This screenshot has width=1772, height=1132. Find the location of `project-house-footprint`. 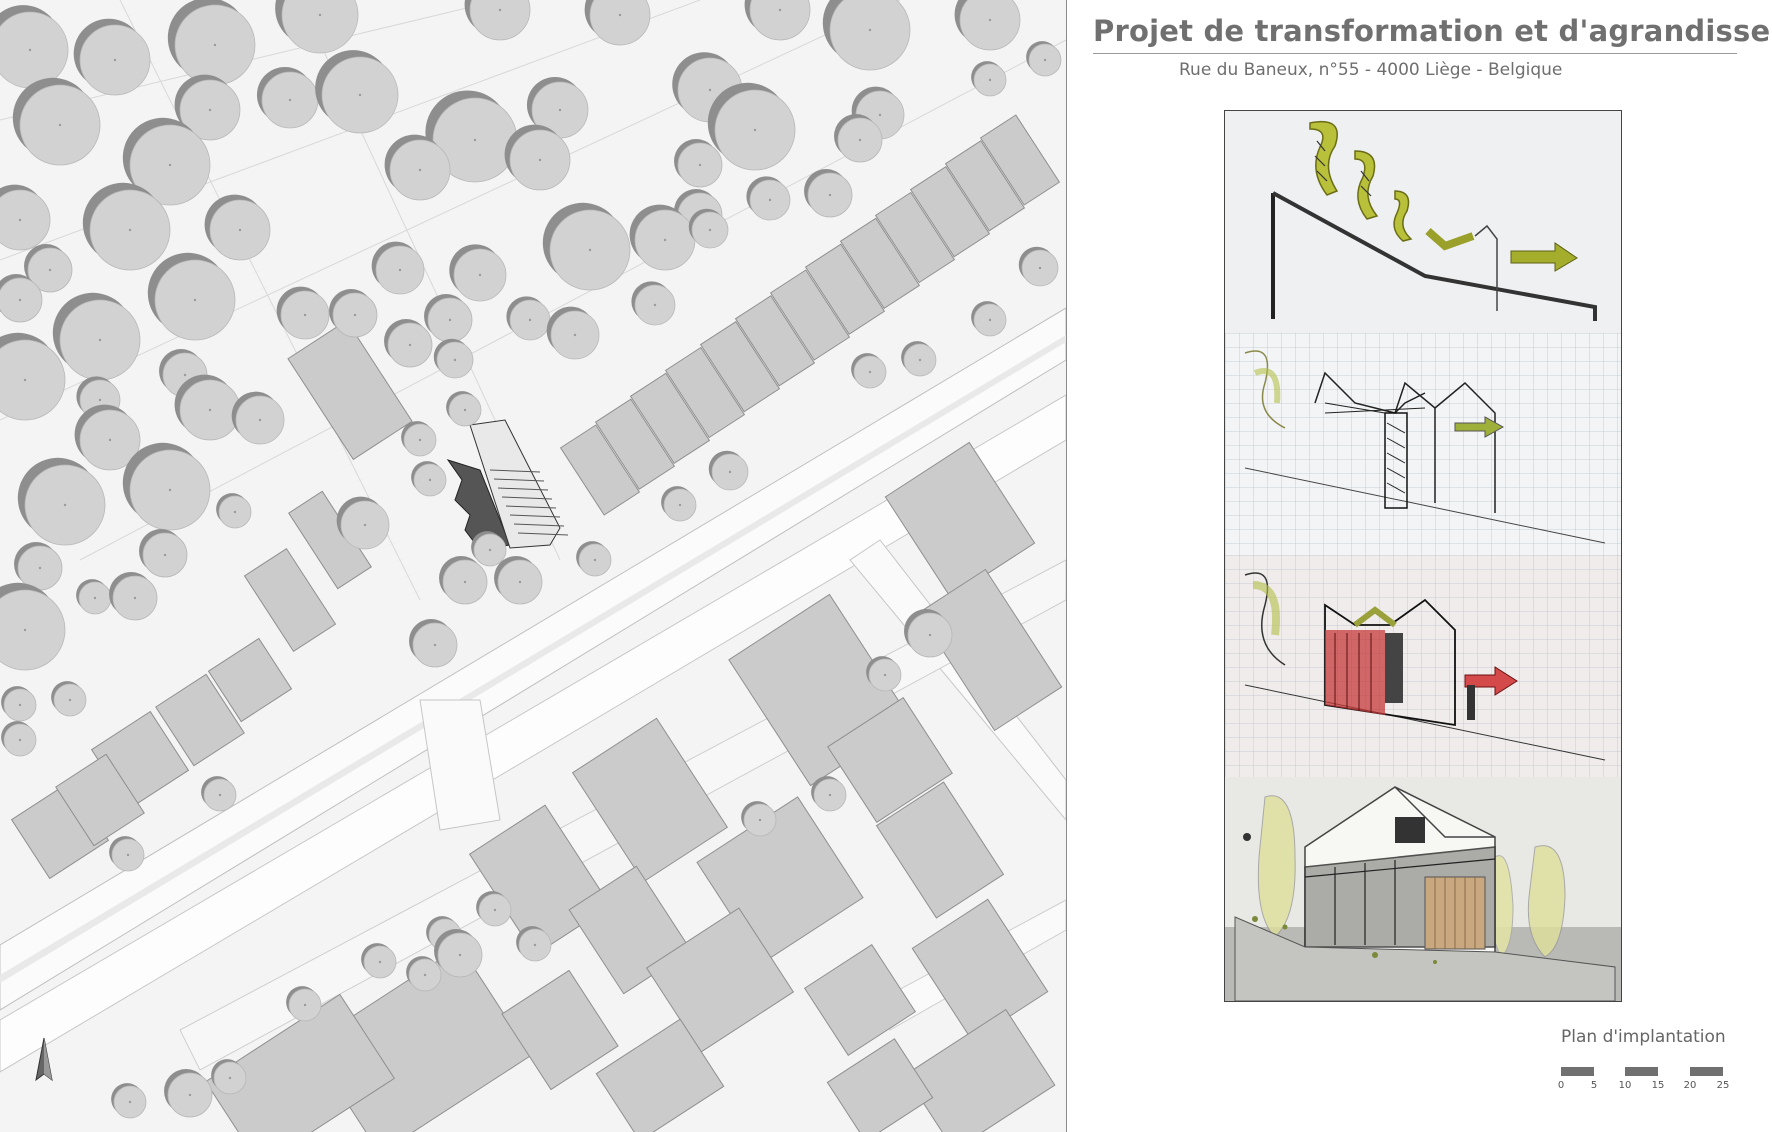

project-house-footprint is located at coordinates (507, 485).